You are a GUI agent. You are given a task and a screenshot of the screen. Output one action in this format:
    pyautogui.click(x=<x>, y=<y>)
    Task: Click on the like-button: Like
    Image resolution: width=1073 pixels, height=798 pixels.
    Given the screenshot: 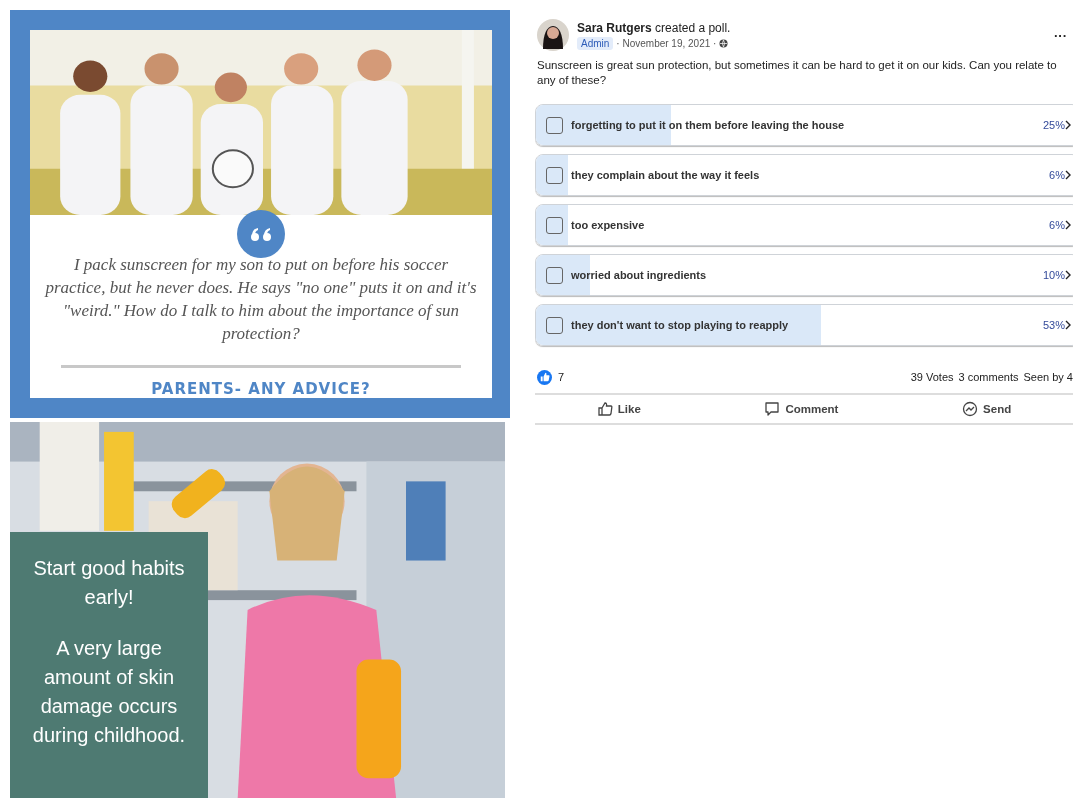 What is the action you would take?
    pyautogui.click(x=618, y=409)
    